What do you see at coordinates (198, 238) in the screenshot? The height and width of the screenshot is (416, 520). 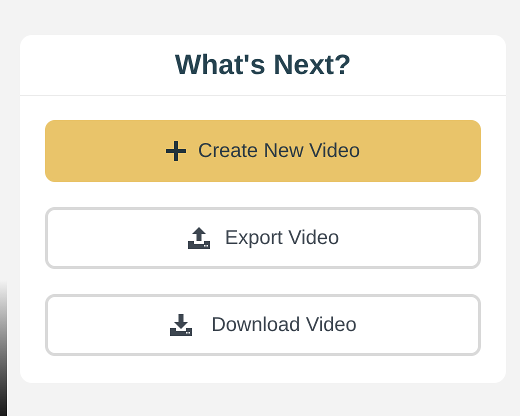 I see `upload-icon` at bounding box center [198, 238].